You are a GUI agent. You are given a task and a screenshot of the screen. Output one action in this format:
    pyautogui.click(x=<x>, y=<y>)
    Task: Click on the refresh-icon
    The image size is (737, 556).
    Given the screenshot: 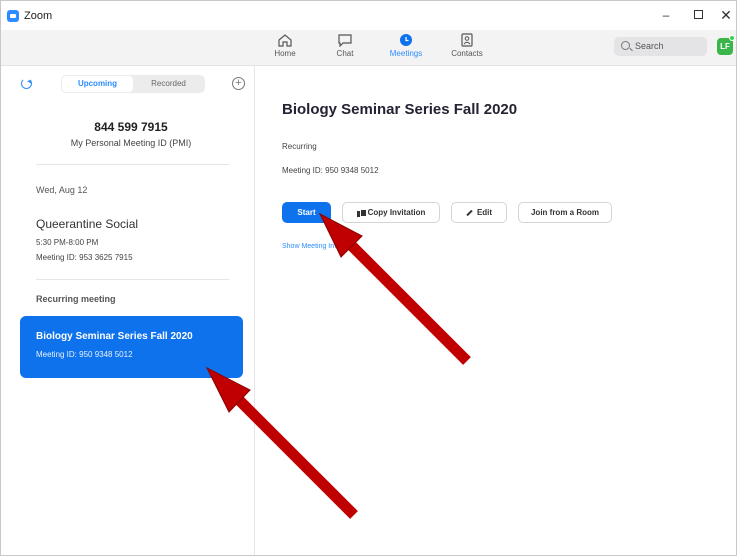 What is the action you would take?
    pyautogui.click(x=26, y=83)
    